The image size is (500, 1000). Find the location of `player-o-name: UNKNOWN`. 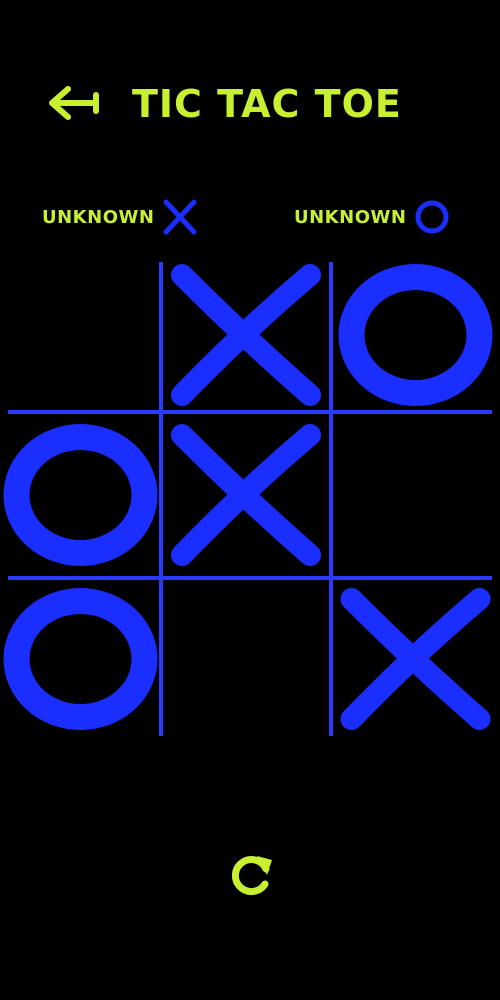

player-o-name: UNKNOWN is located at coordinates (350, 217).